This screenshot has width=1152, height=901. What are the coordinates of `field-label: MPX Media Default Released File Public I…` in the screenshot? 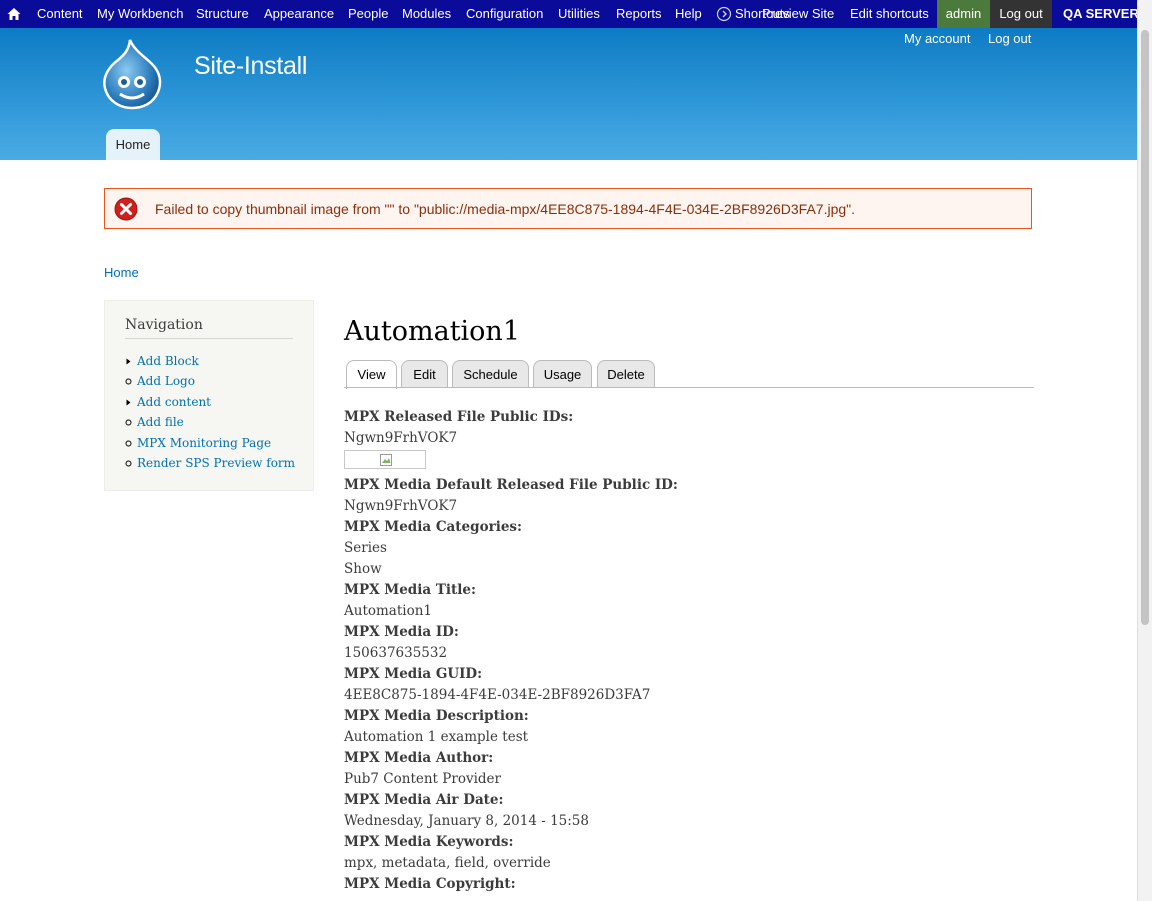 It's located at (511, 485).